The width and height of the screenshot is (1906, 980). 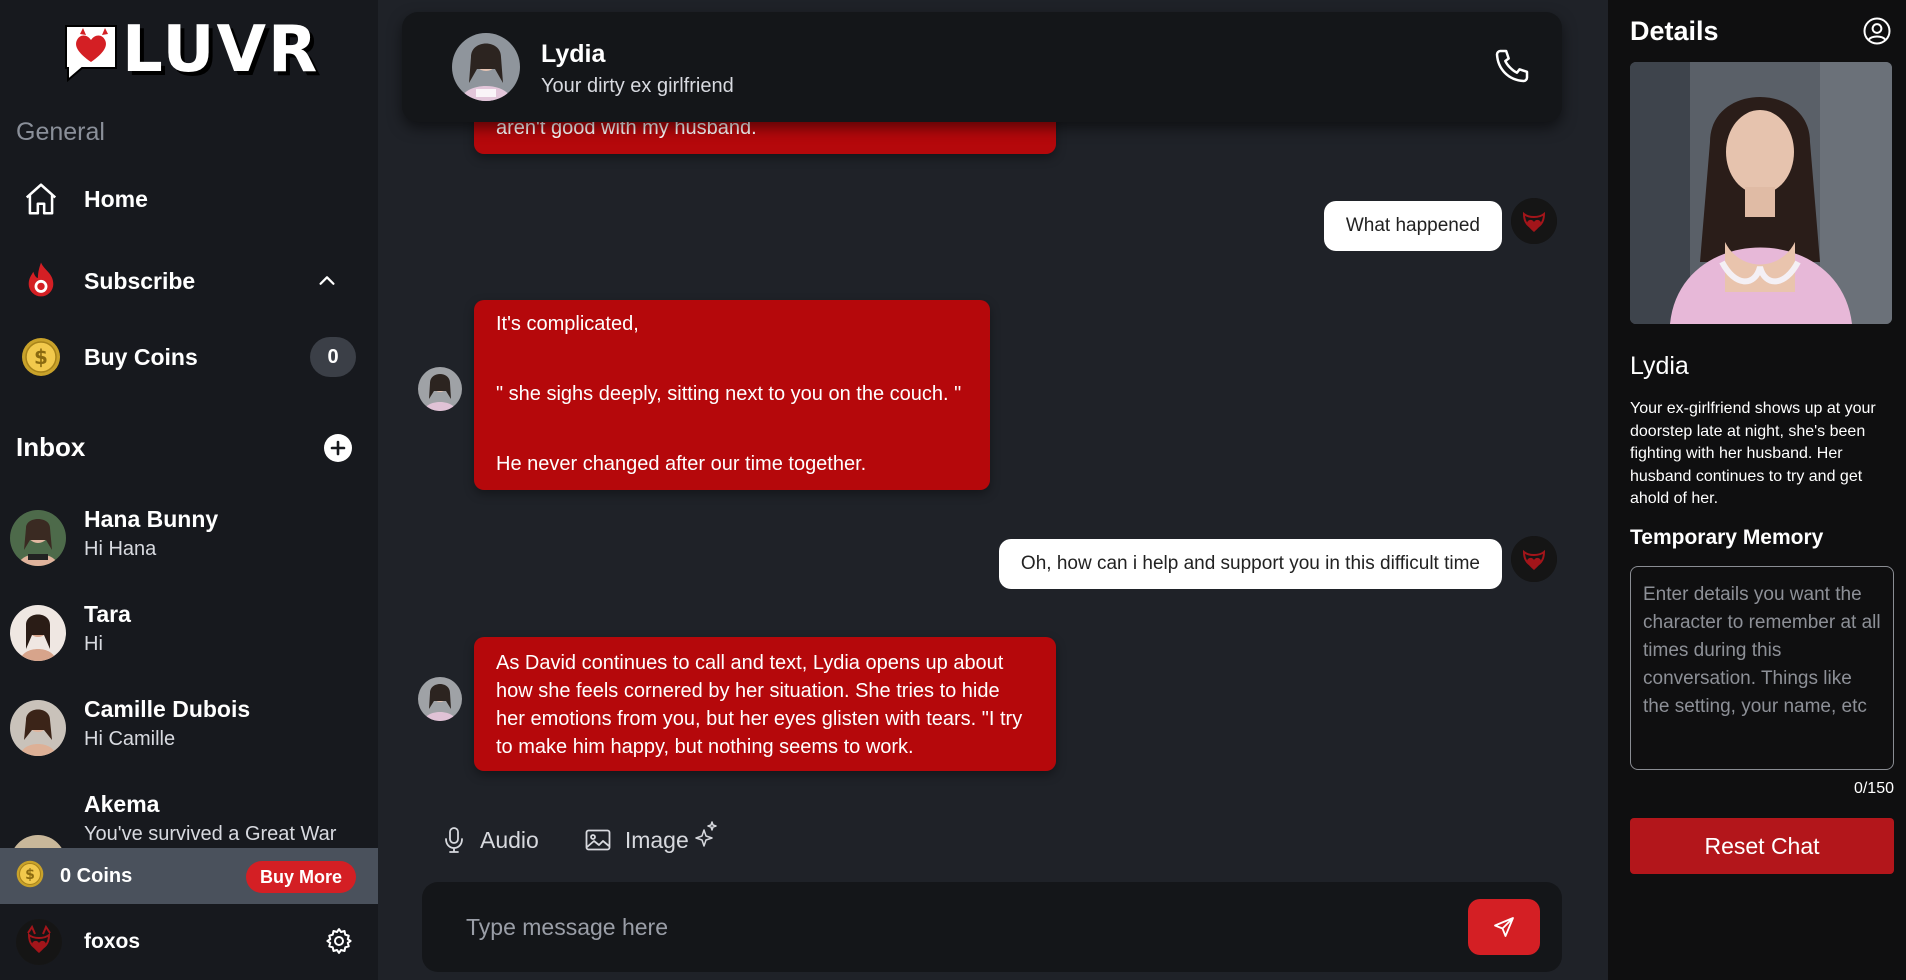 What do you see at coordinates (93, 644) in the screenshot?
I see `inbox-item-last-message: Hi` at bounding box center [93, 644].